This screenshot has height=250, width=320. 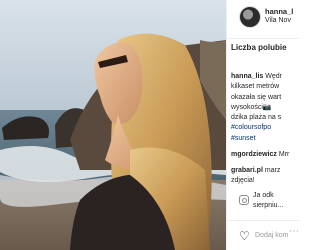 What do you see at coordinates (243, 138) in the screenshot?
I see `hashtag-link: #sunset` at bounding box center [243, 138].